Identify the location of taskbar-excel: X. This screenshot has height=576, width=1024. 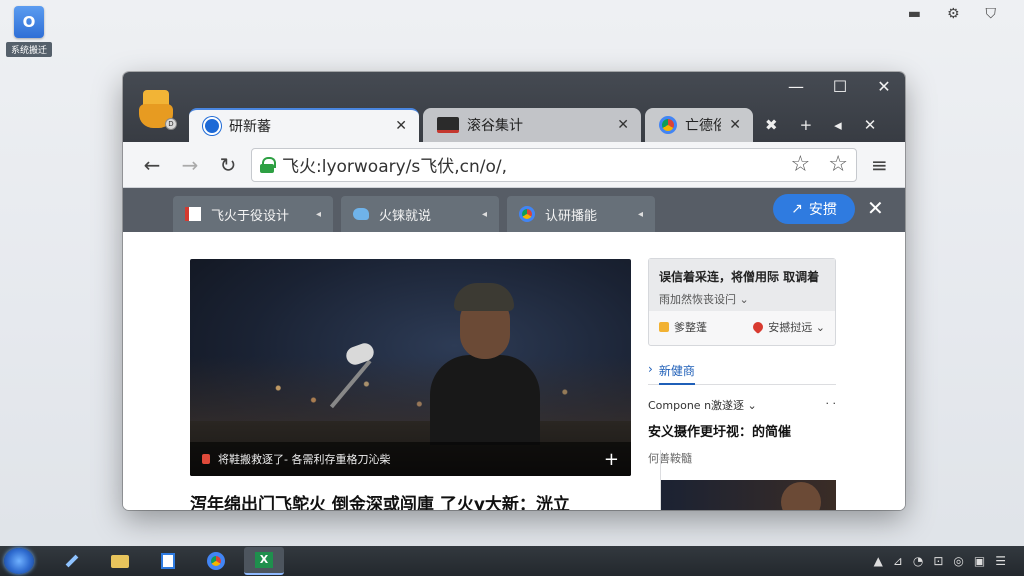
(264, 561).